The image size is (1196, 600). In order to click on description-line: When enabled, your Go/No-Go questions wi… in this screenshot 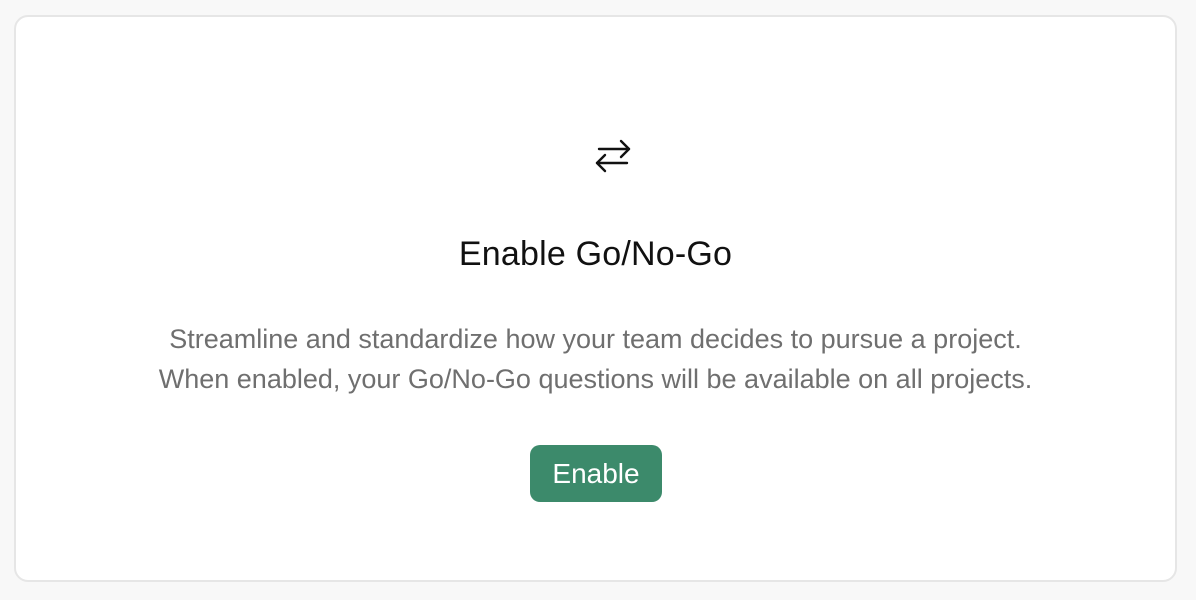, I will do `click(595, 379)`.